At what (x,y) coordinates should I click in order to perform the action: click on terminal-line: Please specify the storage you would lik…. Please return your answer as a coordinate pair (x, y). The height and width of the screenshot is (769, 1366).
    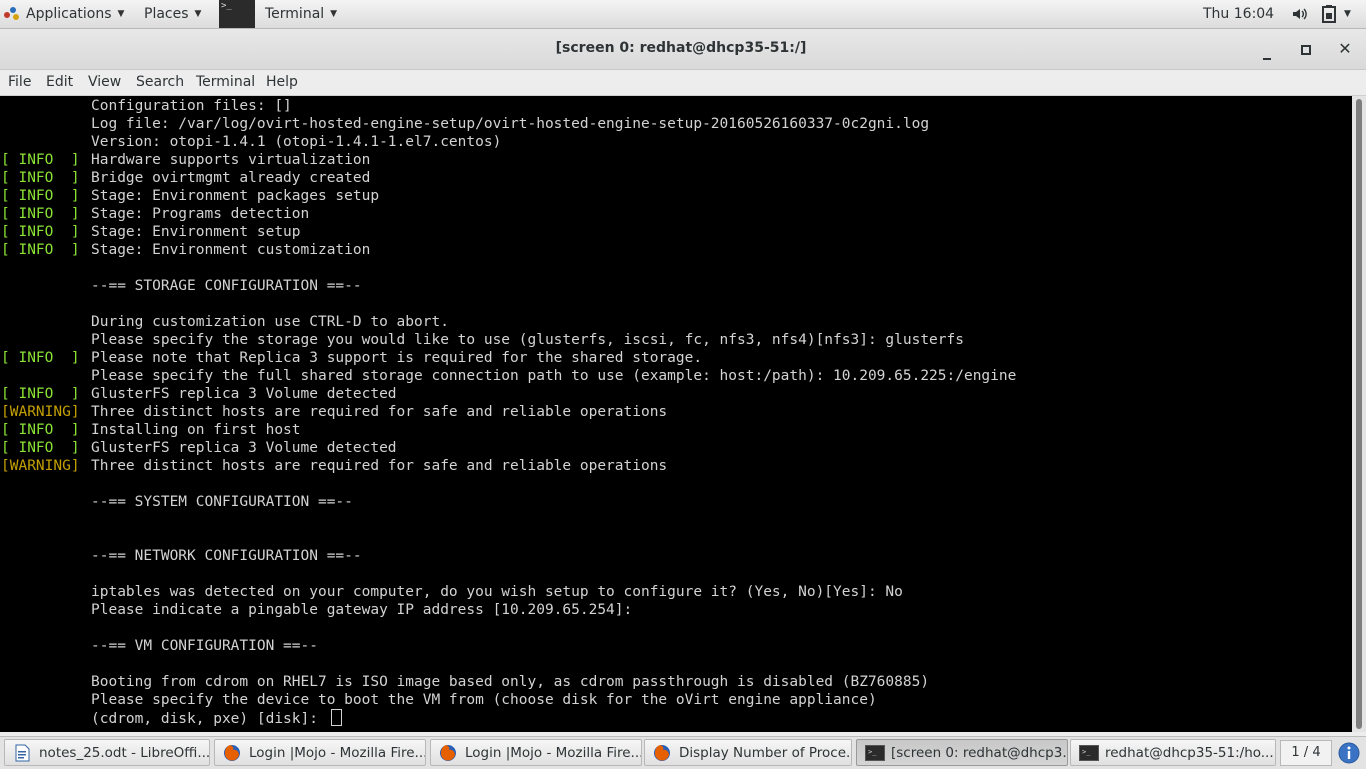
    Looking at the image, I should click on (508, 340).